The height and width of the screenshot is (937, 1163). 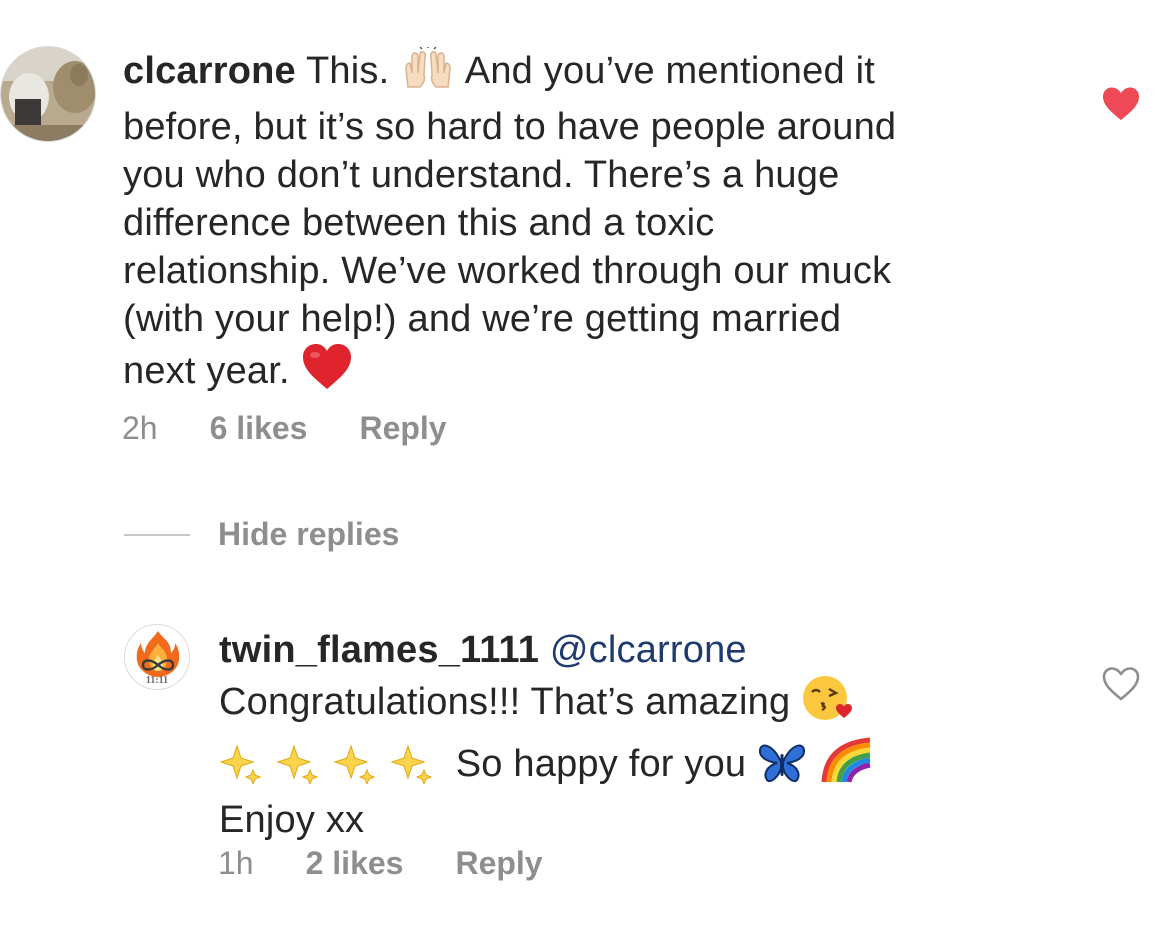 What do you see at coordinates (481, 175) in the screenshot?
I see `comment-text-line: you who don’t understand. There’s a huge` at bounding box center [481, 175].